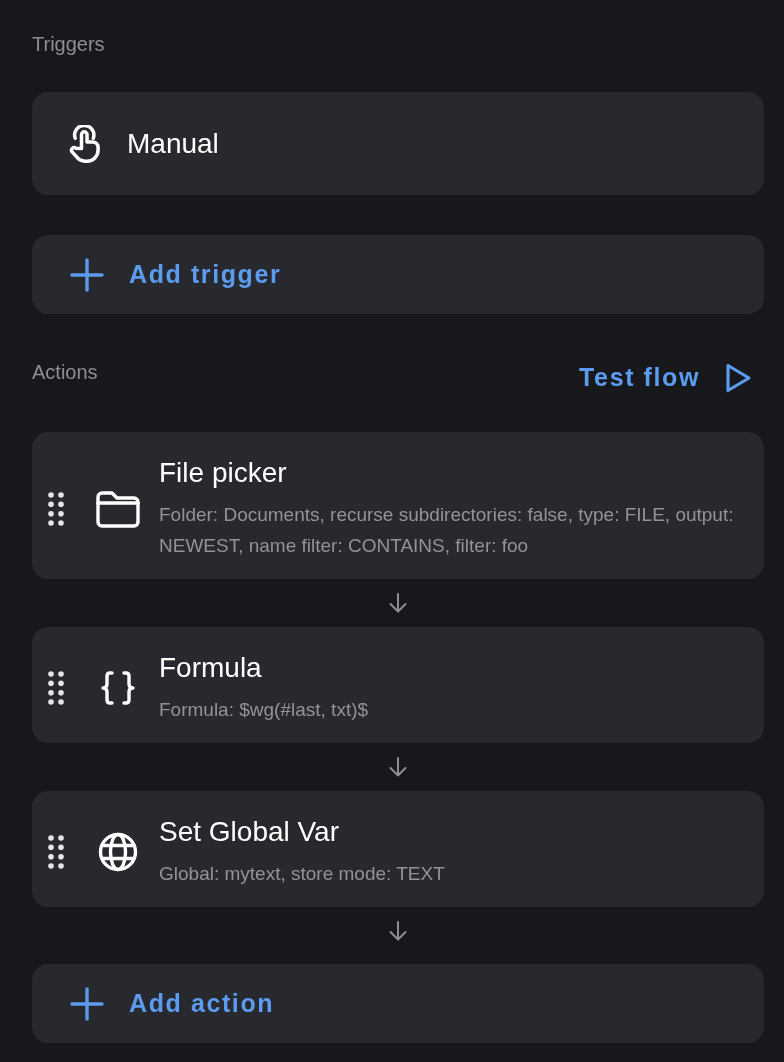  I want to click on add-action-button: Add action, so click(398, 1003).